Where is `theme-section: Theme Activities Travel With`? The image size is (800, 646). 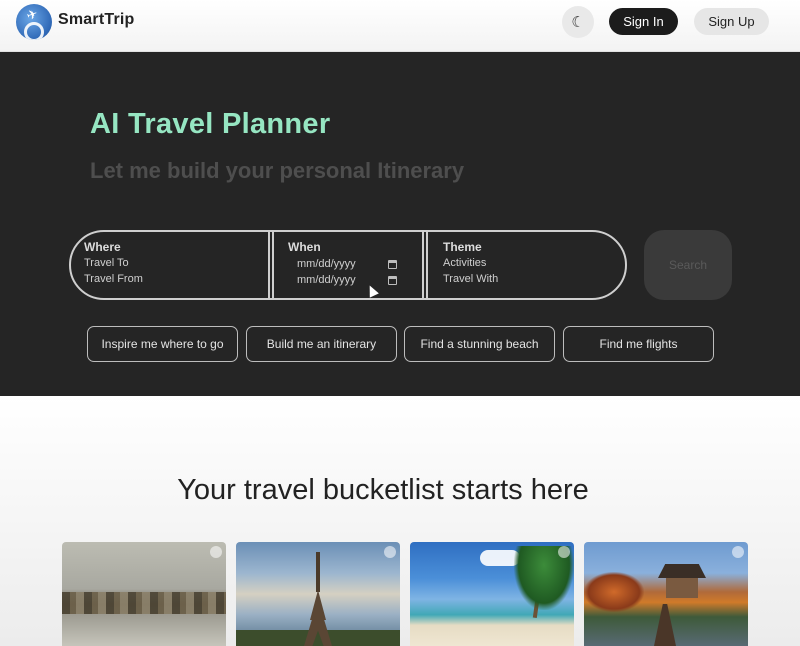 theme-section: Theme Activities Travel With is located at coordinates (526, 265).